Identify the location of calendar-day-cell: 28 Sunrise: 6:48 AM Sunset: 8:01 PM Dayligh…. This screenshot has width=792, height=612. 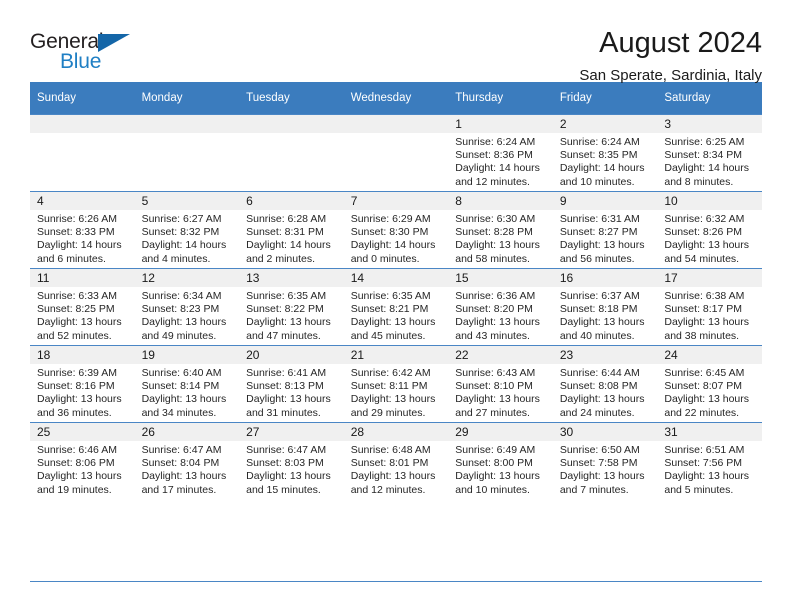
(396, 460).